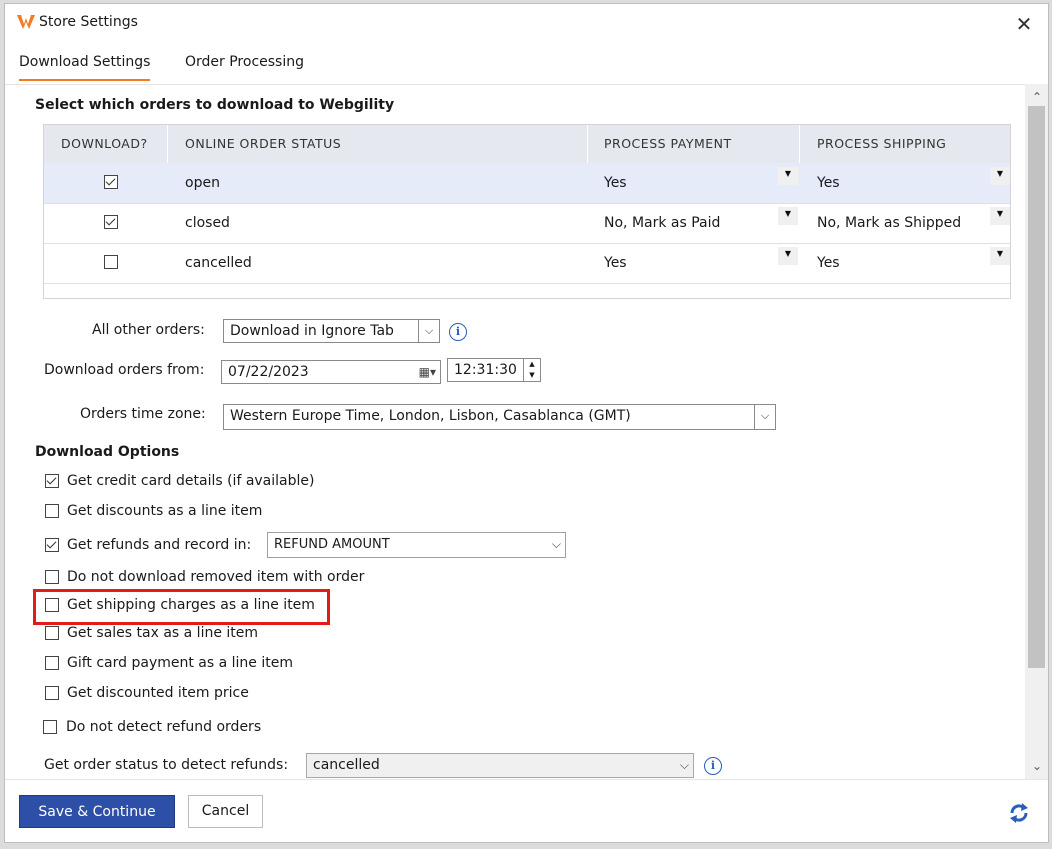 This screenshot has width=1052, height=849. What do you see at coordinates (1036, 766) in the screenshot?
I see `scroll-down-icon: ⌄` at bounding box center [1036, 766].